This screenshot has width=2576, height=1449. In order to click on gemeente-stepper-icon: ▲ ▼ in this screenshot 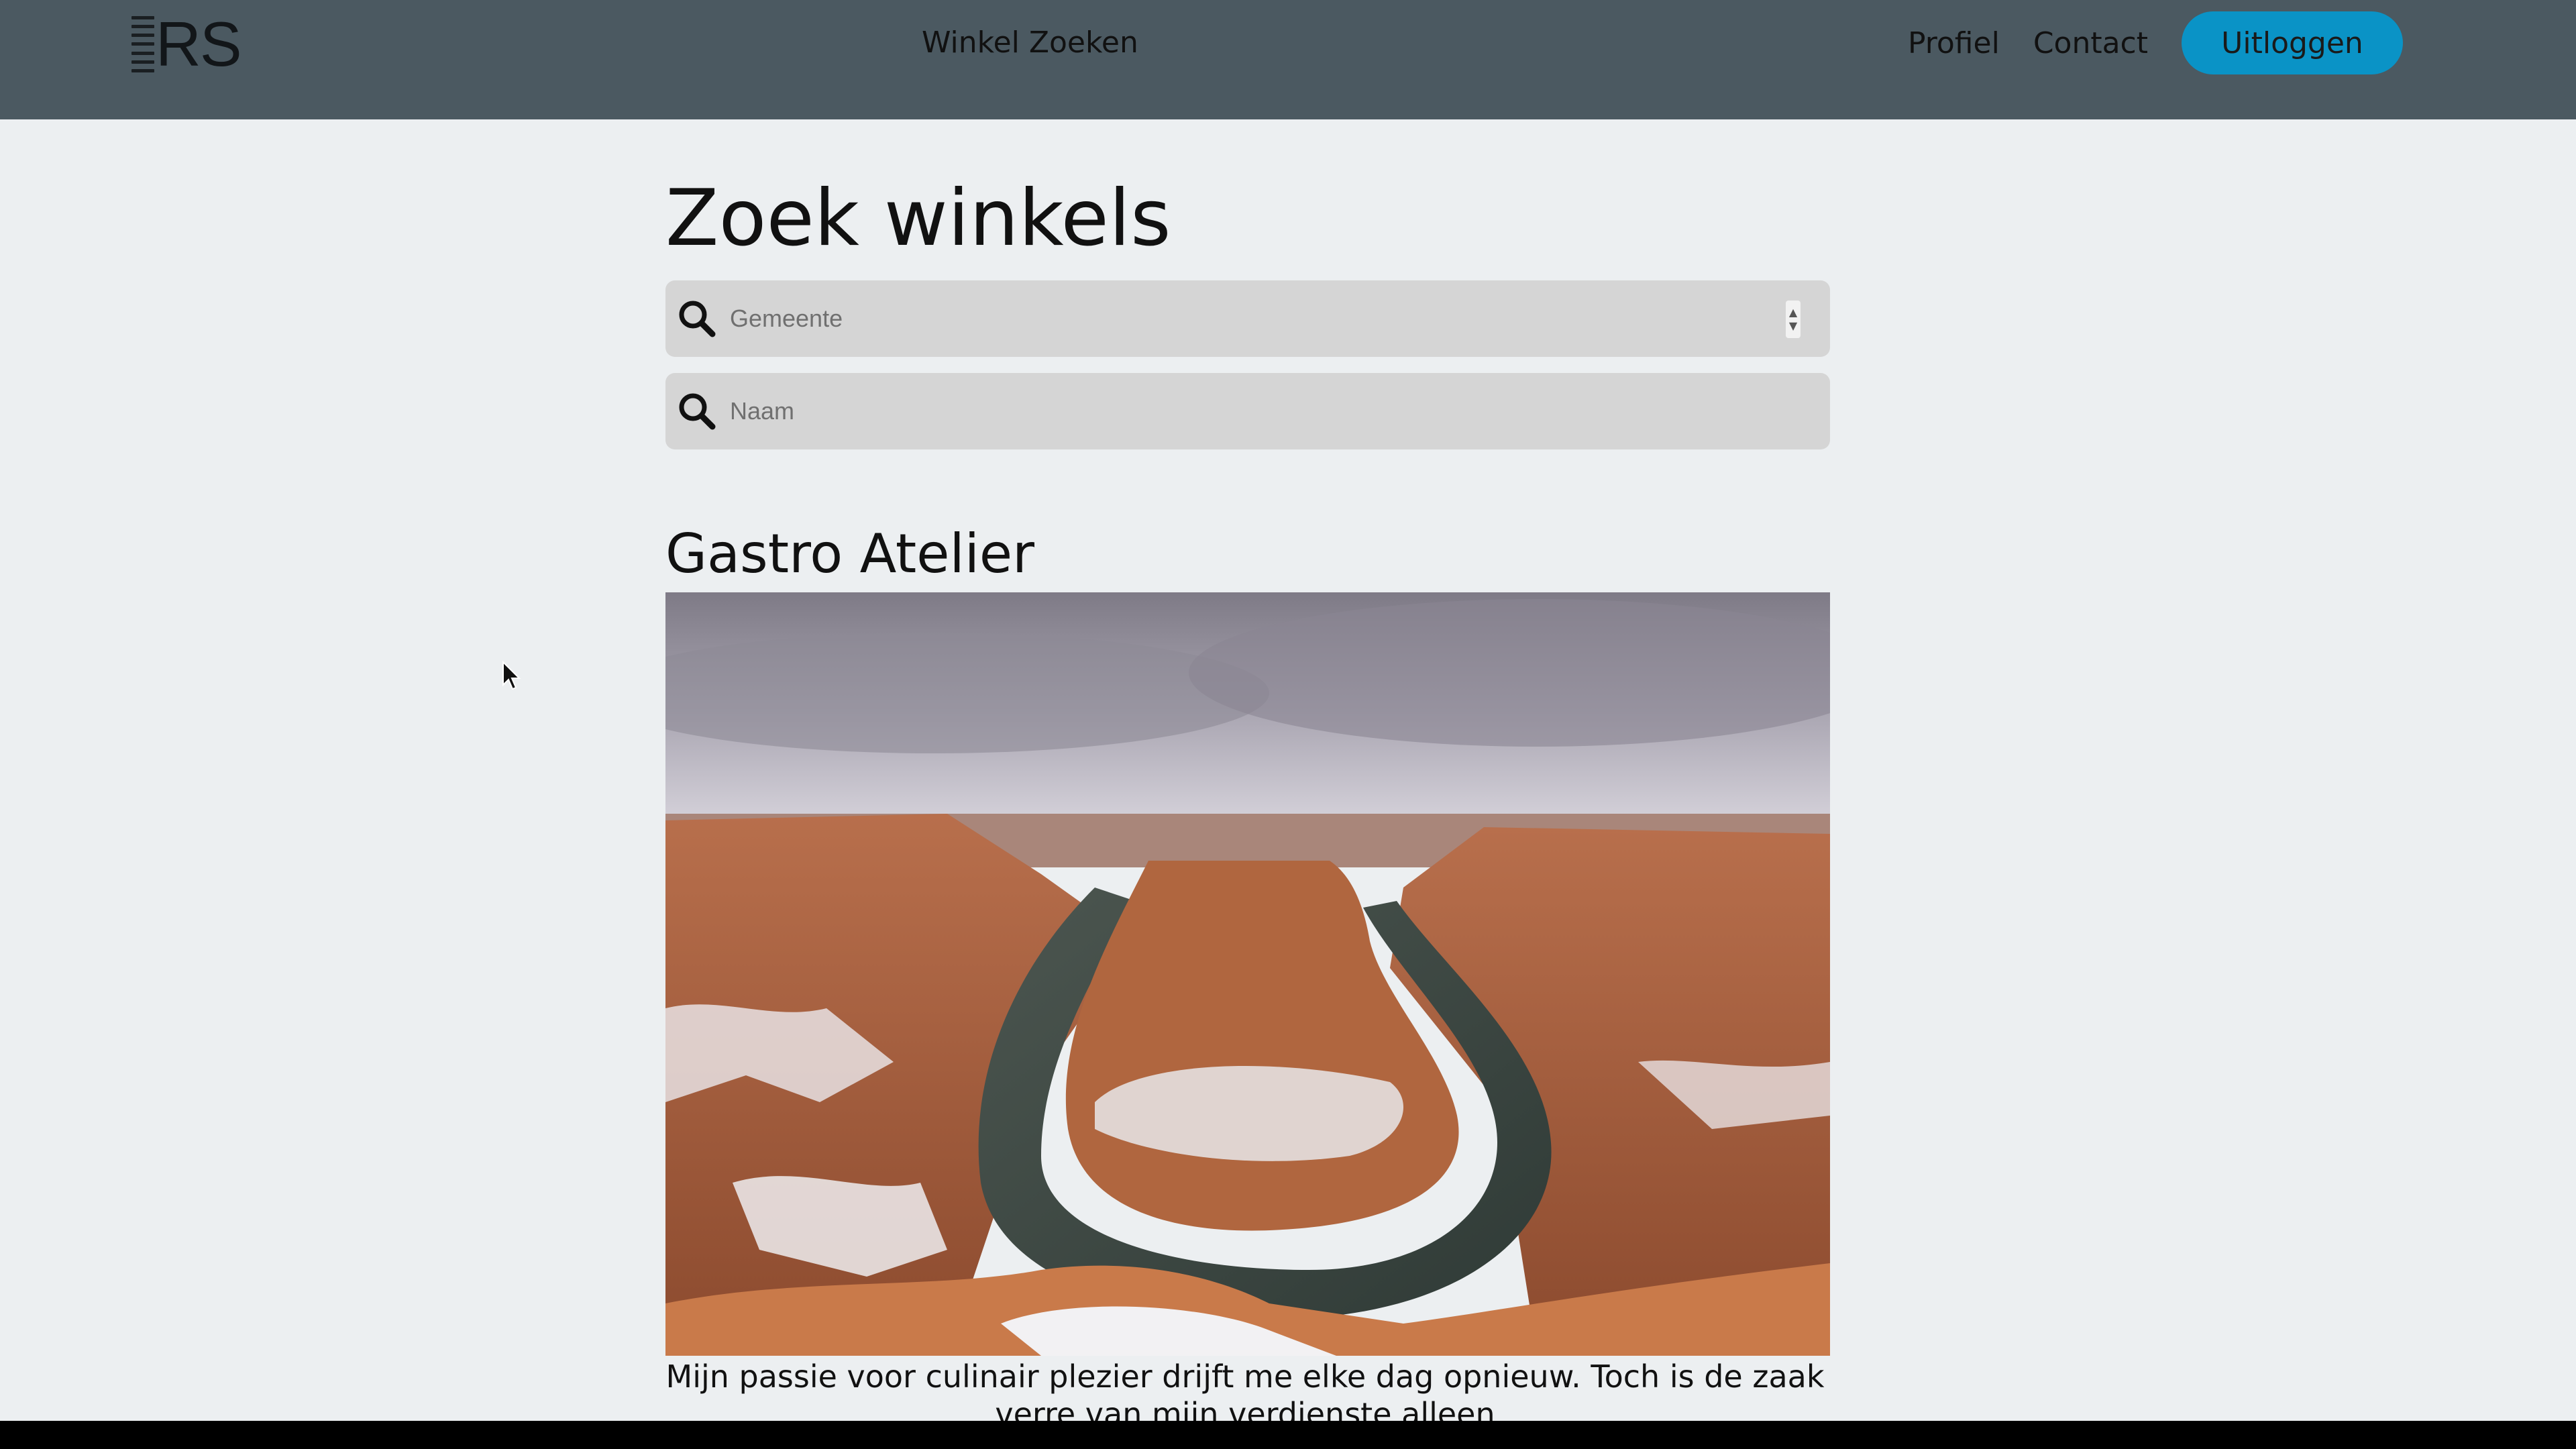, I will do `click(1793, 319)`.